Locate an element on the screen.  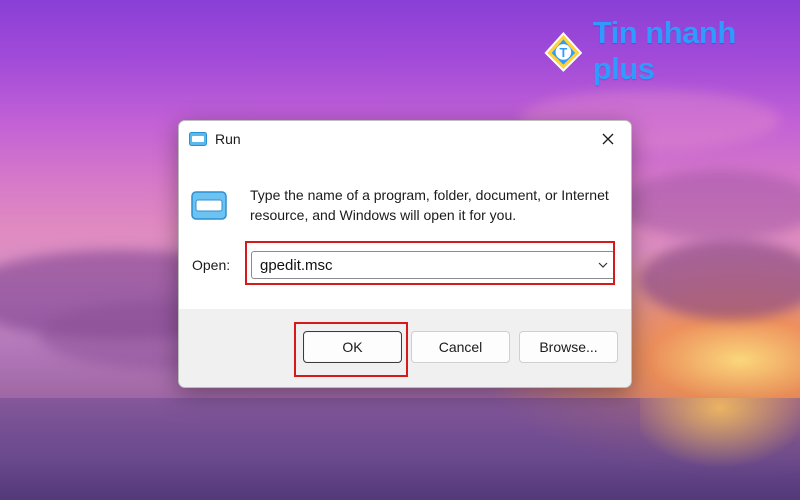
ok-button: OK is located at coordinates (352, 347).